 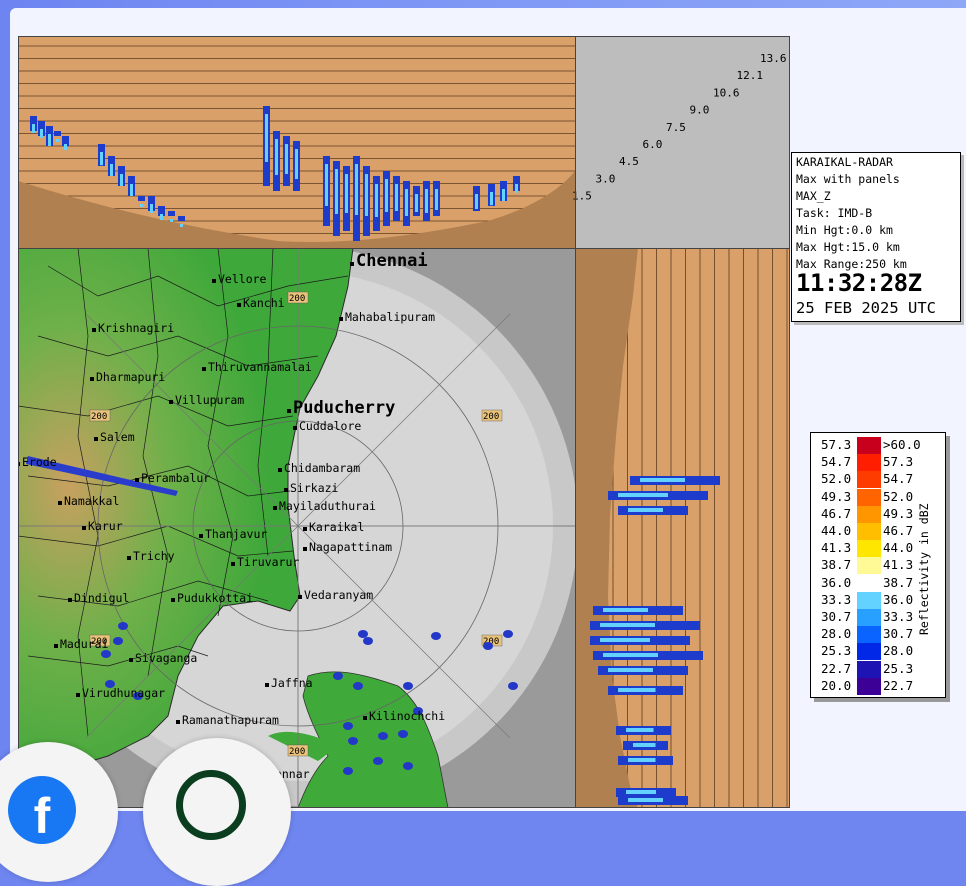 What do you see at coordinates (217, 812) in the screenshot?
I see `whatsapp-share-button` at bounding box center [217, 812].